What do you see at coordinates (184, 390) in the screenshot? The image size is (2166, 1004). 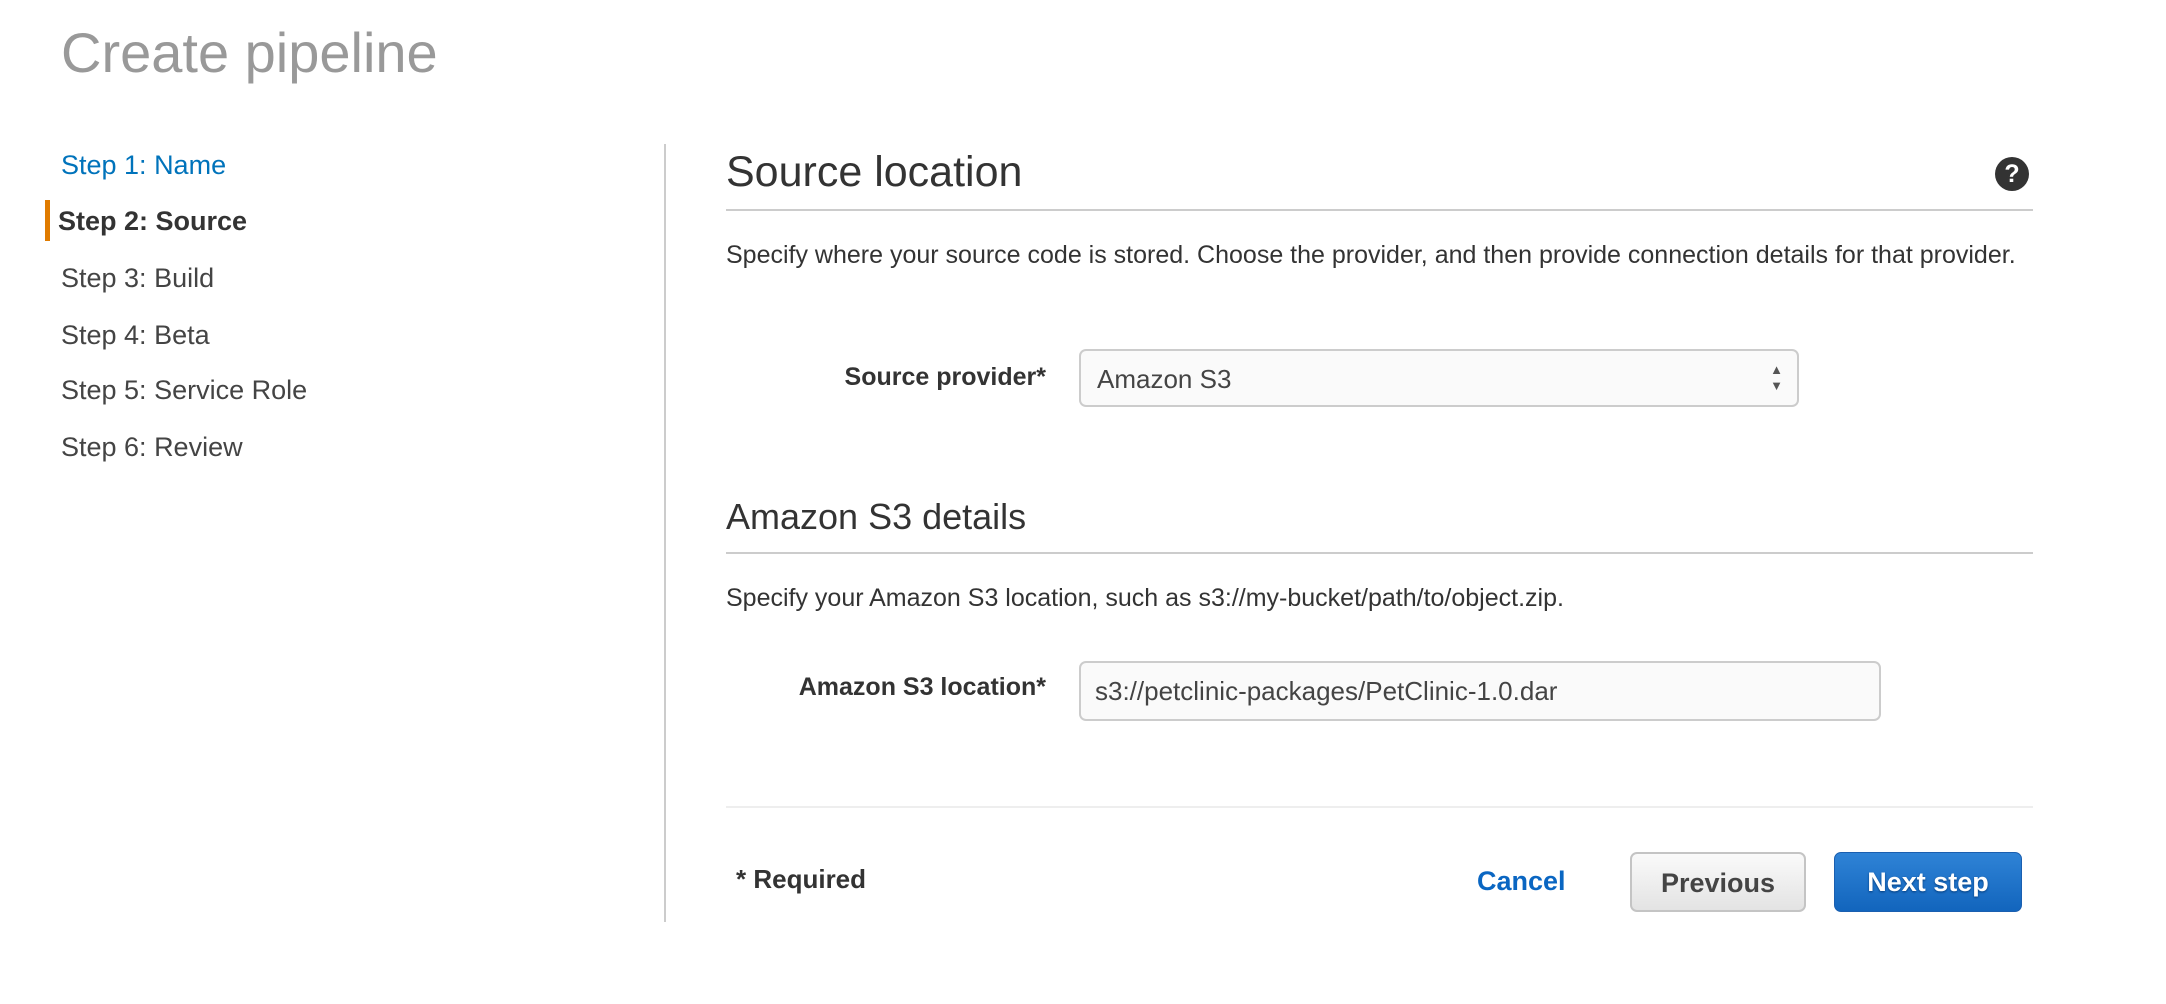 I see `step-service-role: Step 5: Service Role` at bounding box center [184, 390].